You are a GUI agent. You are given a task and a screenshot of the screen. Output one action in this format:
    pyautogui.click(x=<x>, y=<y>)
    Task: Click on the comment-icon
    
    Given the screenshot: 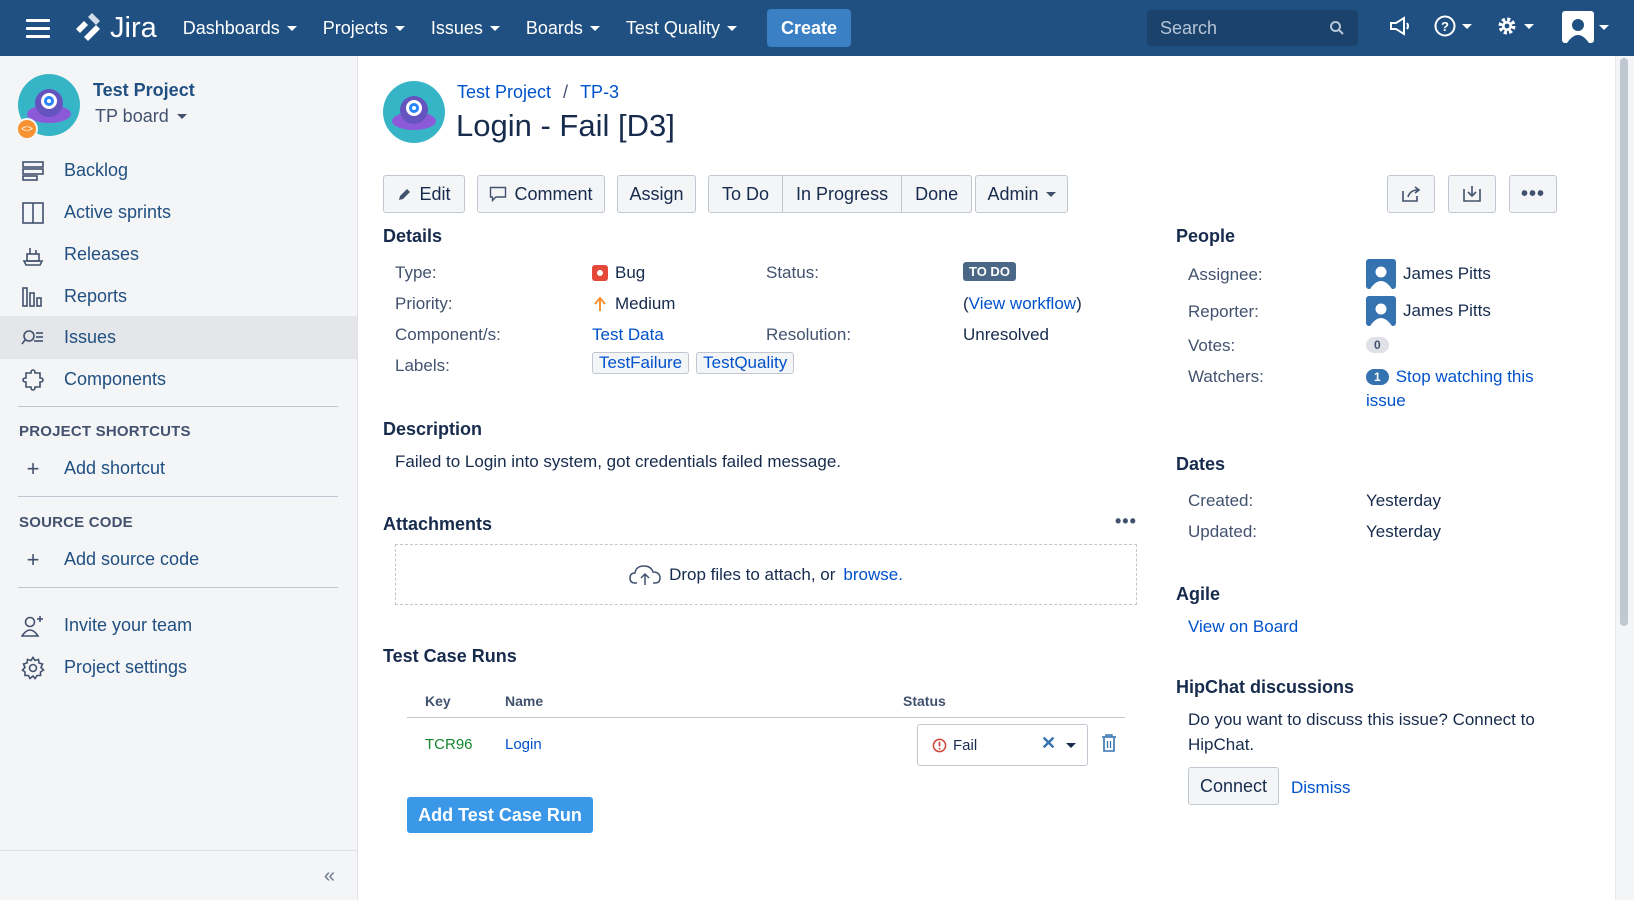 What is the action you would take?
    pyautogui.click(x=498, y=194)
    